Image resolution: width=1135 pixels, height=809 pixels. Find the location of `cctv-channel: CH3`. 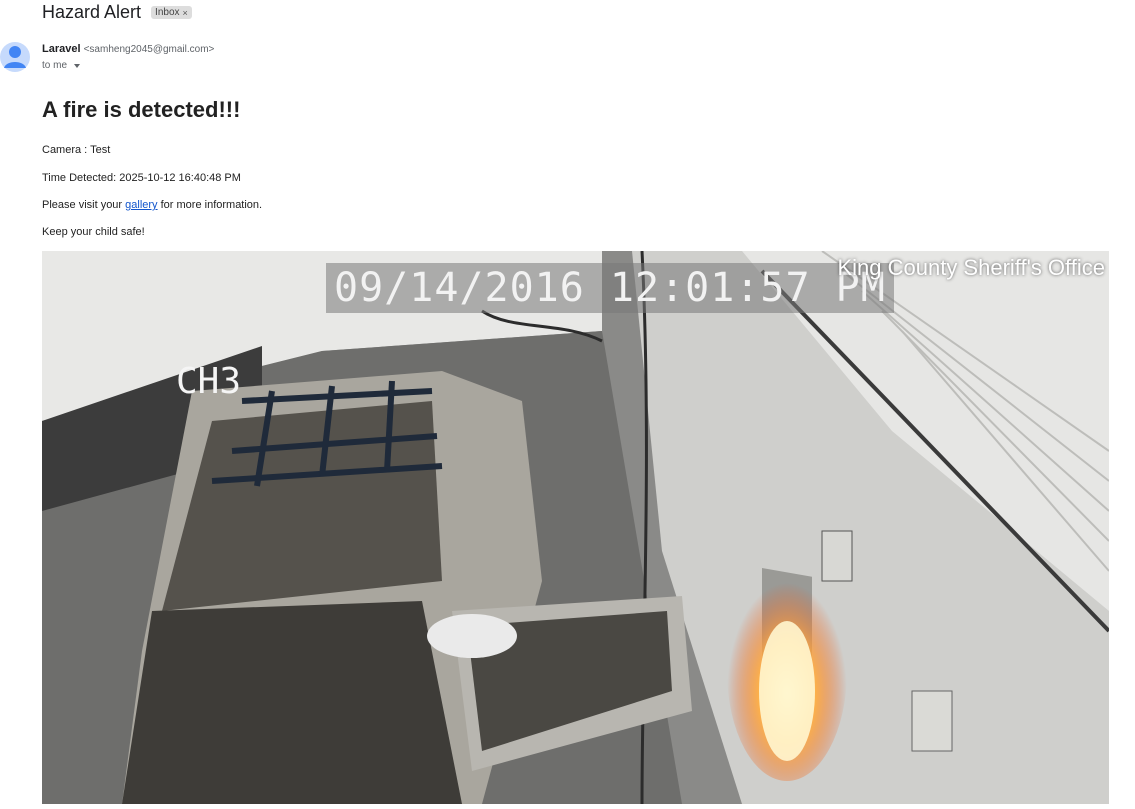

cctv-channel: CH3 is located at coordinates (209, 381).